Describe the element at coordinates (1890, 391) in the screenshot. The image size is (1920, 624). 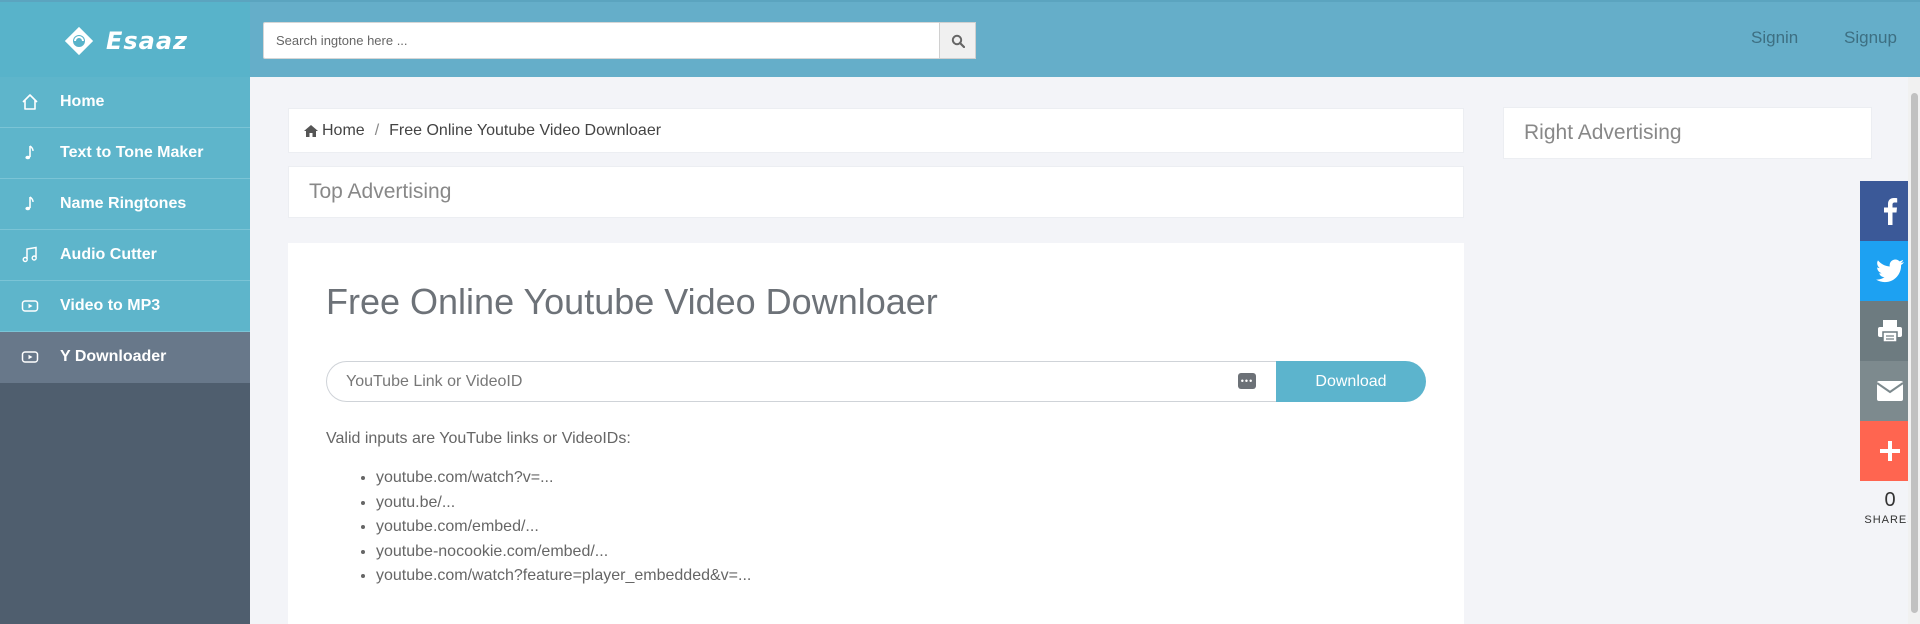
I see `email-icon` at that location.